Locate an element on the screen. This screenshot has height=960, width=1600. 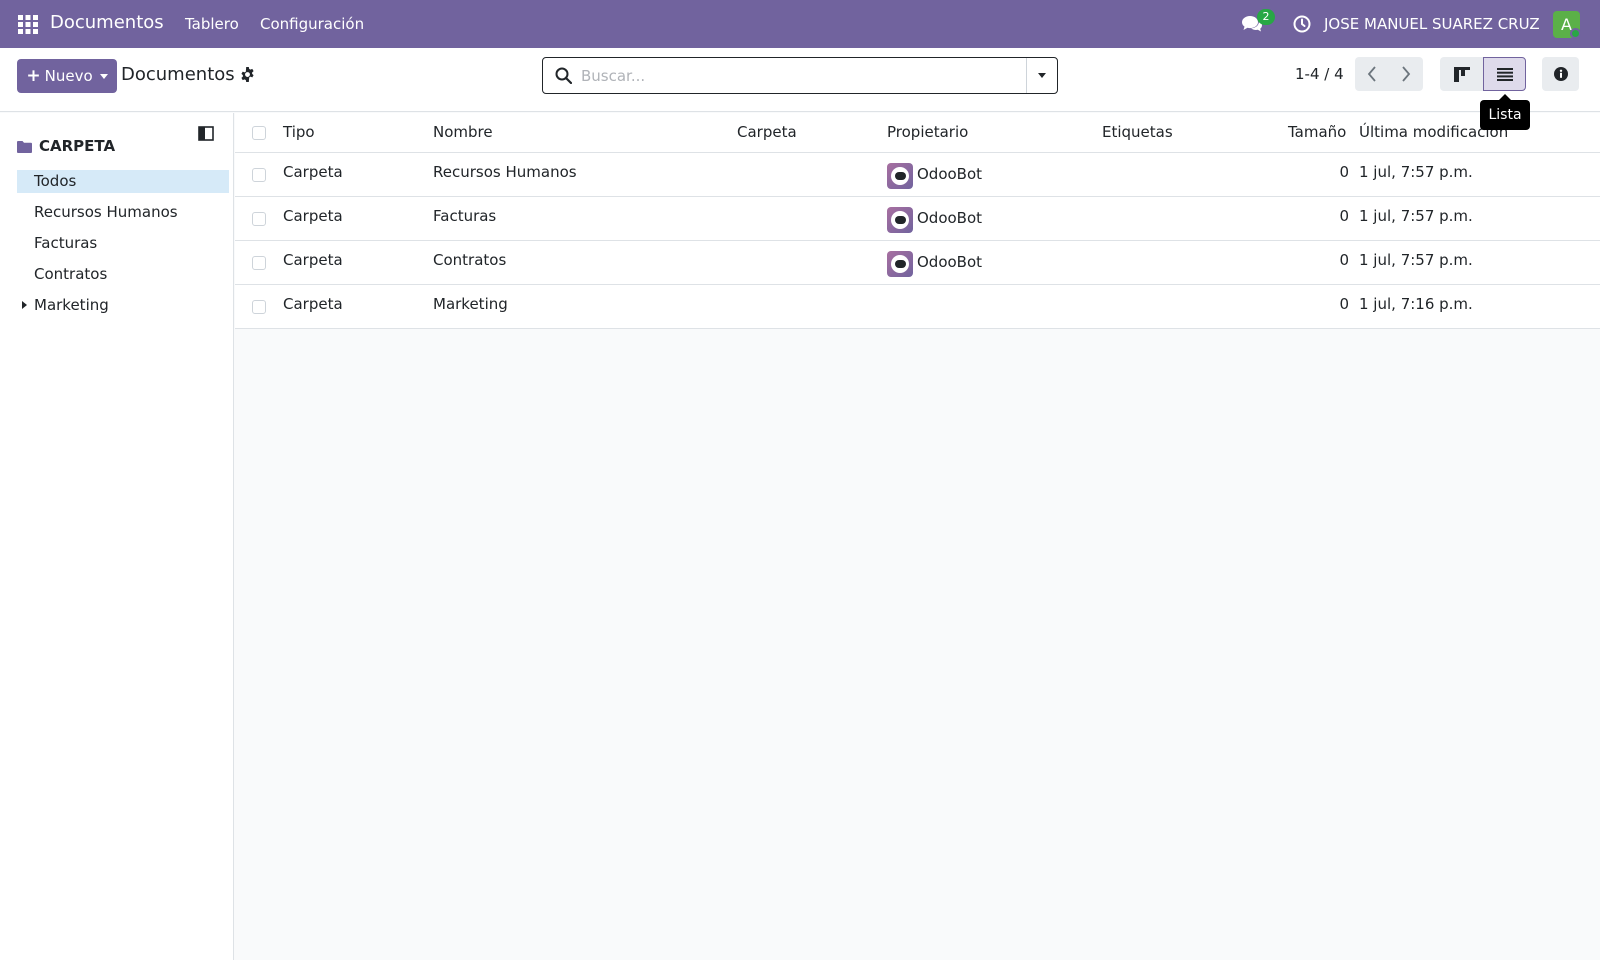
online-status-dot is located at coordinates (1575, 33).